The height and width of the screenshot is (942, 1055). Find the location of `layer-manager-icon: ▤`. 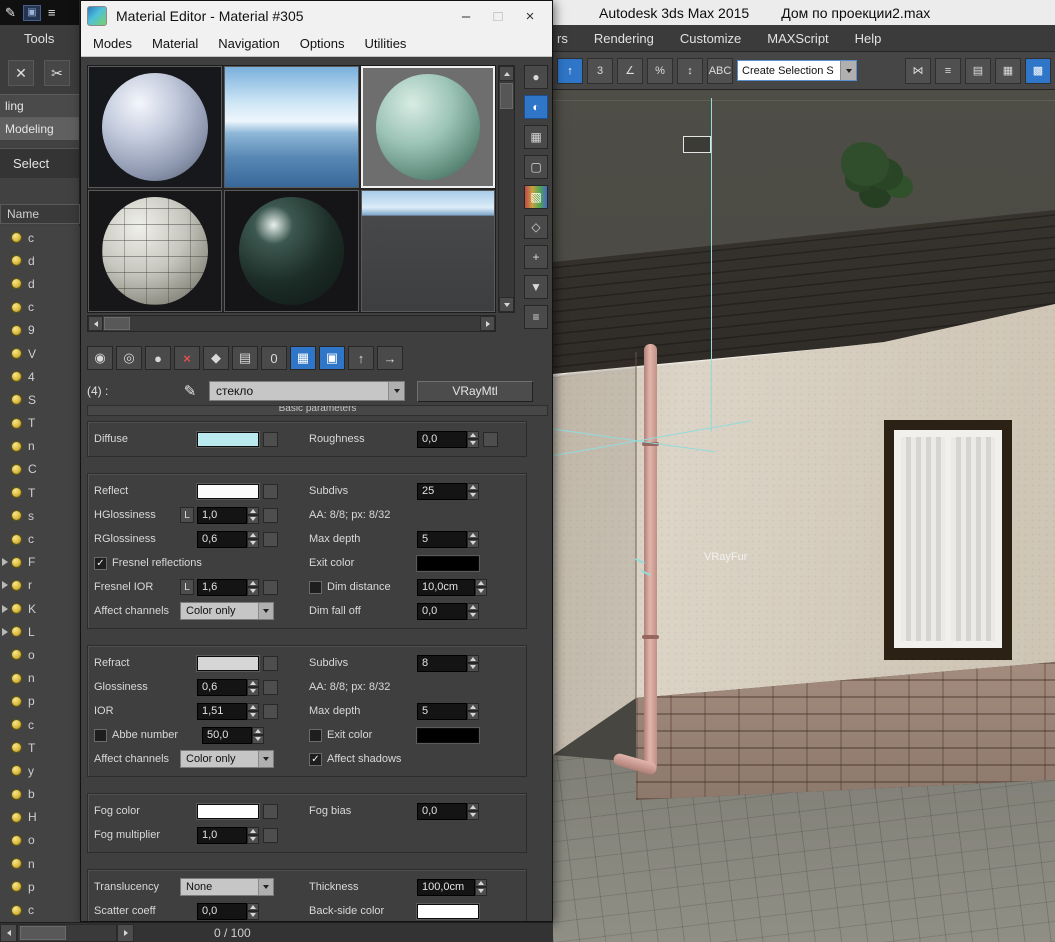

layer-manager-icon: ▤ is located at coordinates (978, 70).